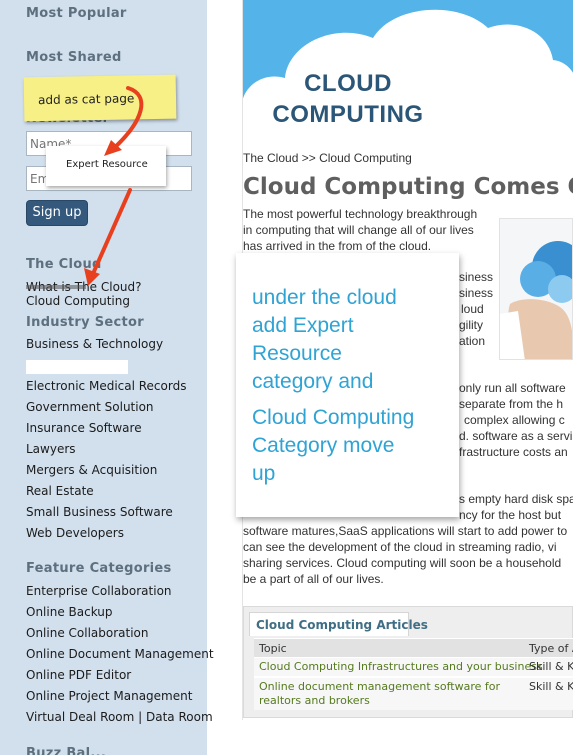 This screenshot has height=755, width=573. Describe the element at coordinates (119, 717) in the screenshot. I see `sidebar-item-virtual-deal-room: Virtual Deal Room | Data Room` at that location.